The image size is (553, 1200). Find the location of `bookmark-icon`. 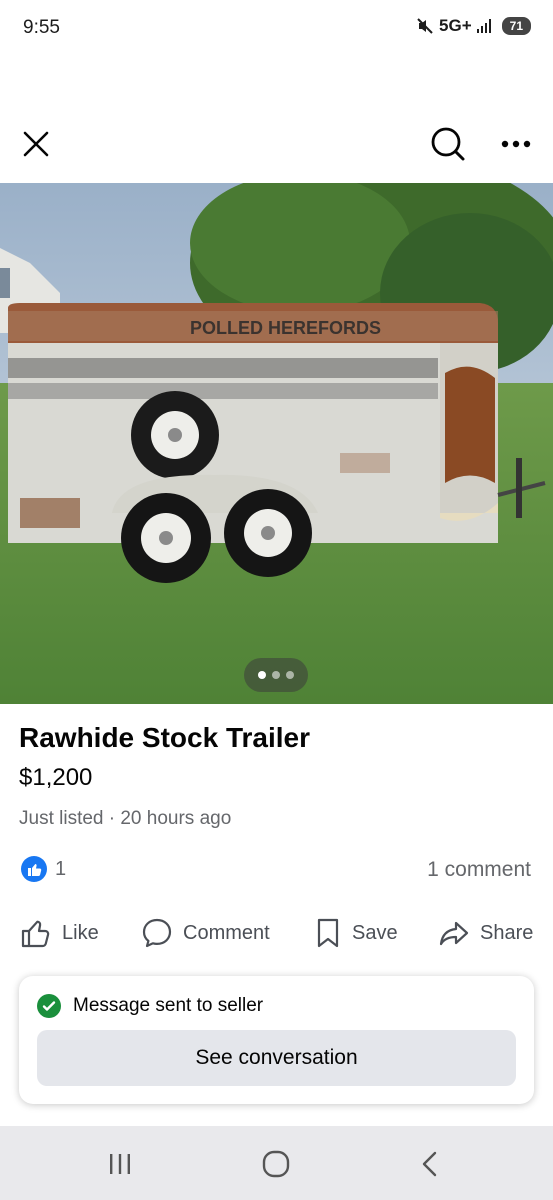

bookmark-icon is located at coordinates (328, 933).